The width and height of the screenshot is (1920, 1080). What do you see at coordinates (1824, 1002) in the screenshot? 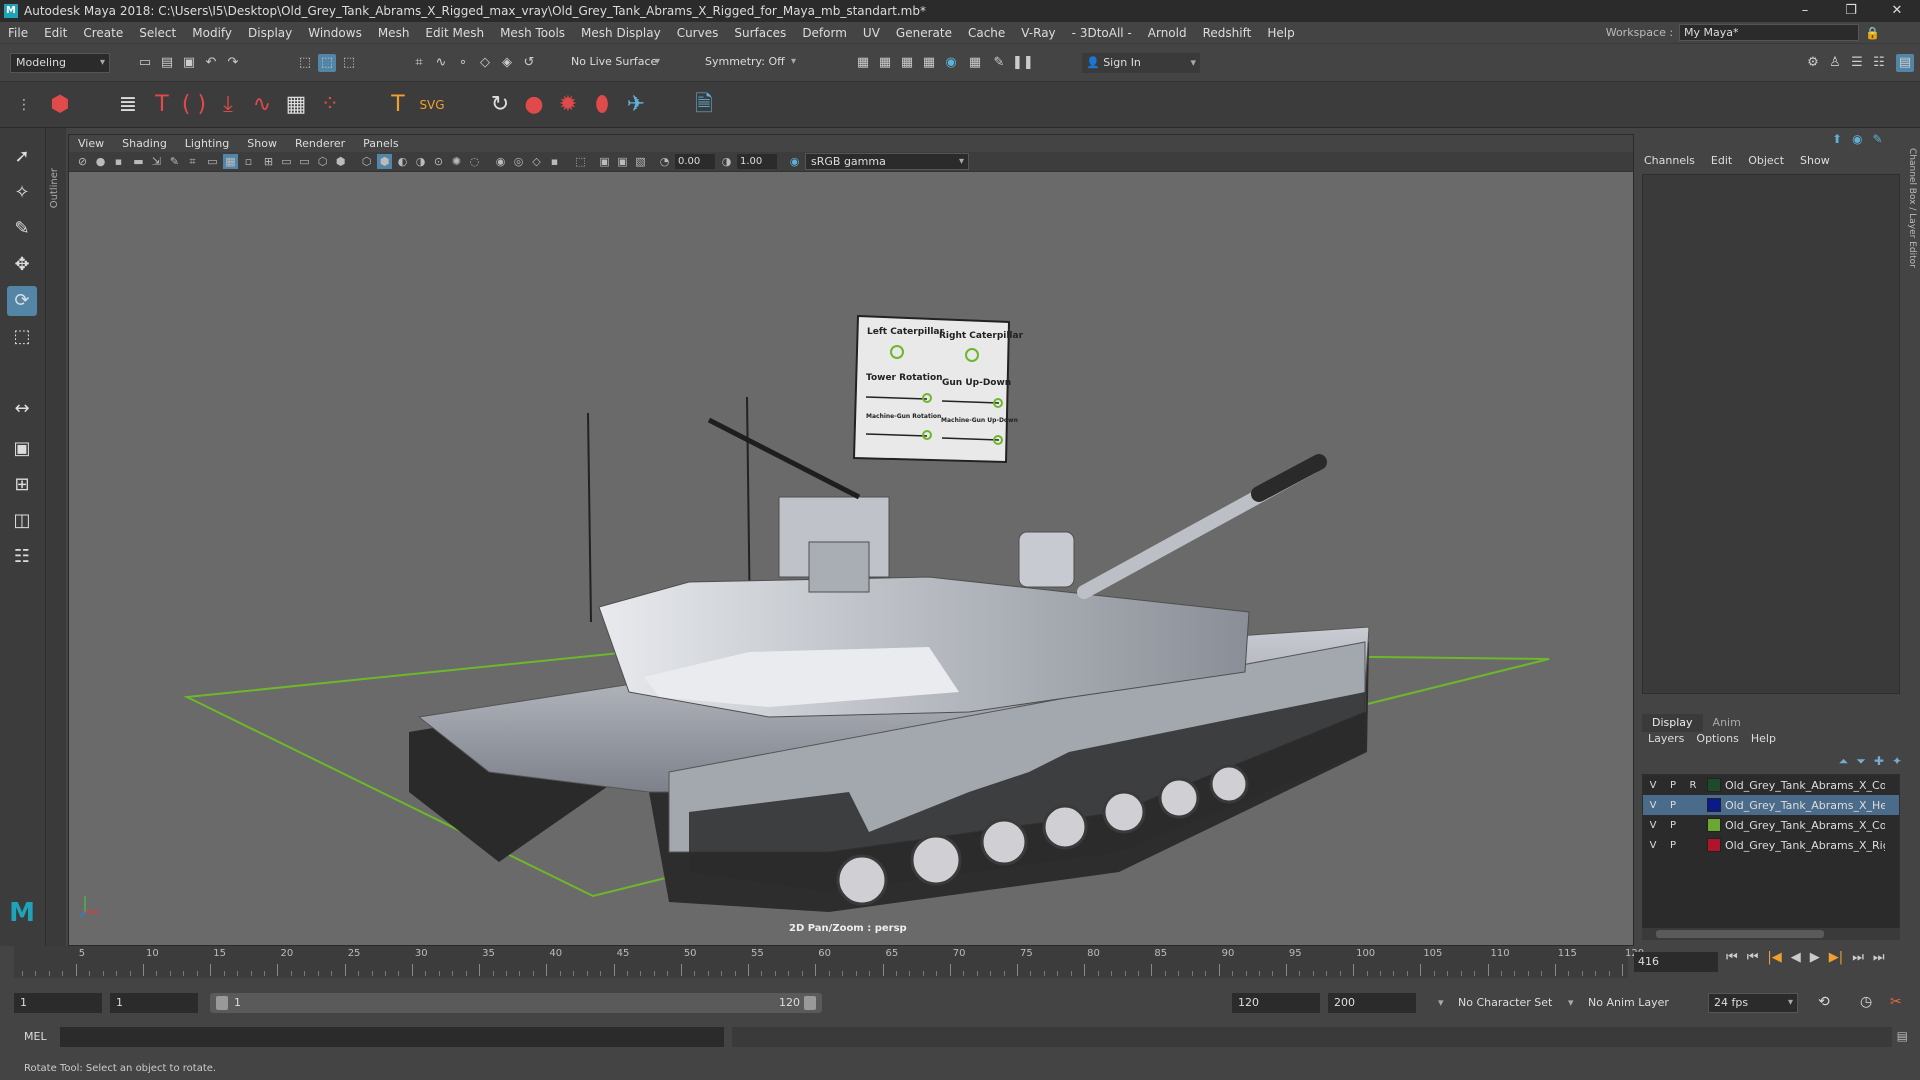
I see `loop-icon: ⟲` at bounding box center [1824, 1002].